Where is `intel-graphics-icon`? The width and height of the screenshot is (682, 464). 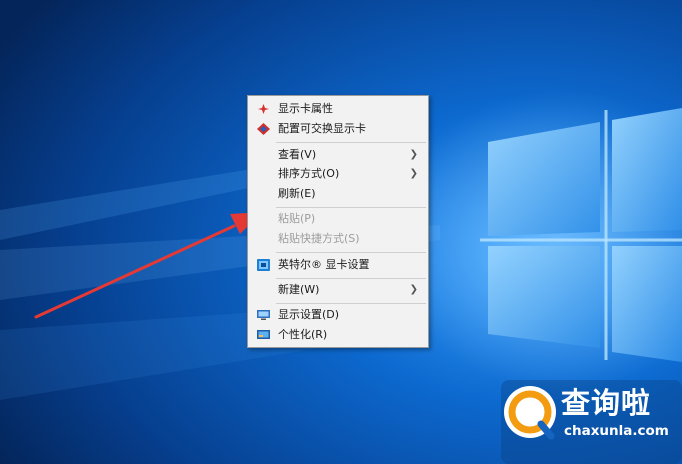
intel-graphics-icon is located at coordinates (263, 265).